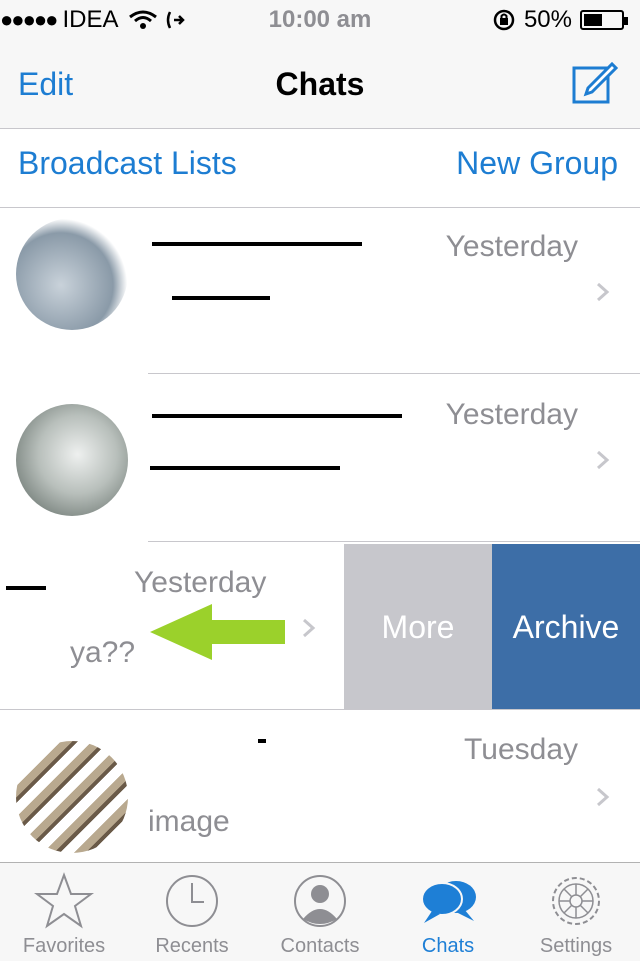  Describe the element at coordinates (604, 20) in the screenshot. I see `battery-icon` at that location.